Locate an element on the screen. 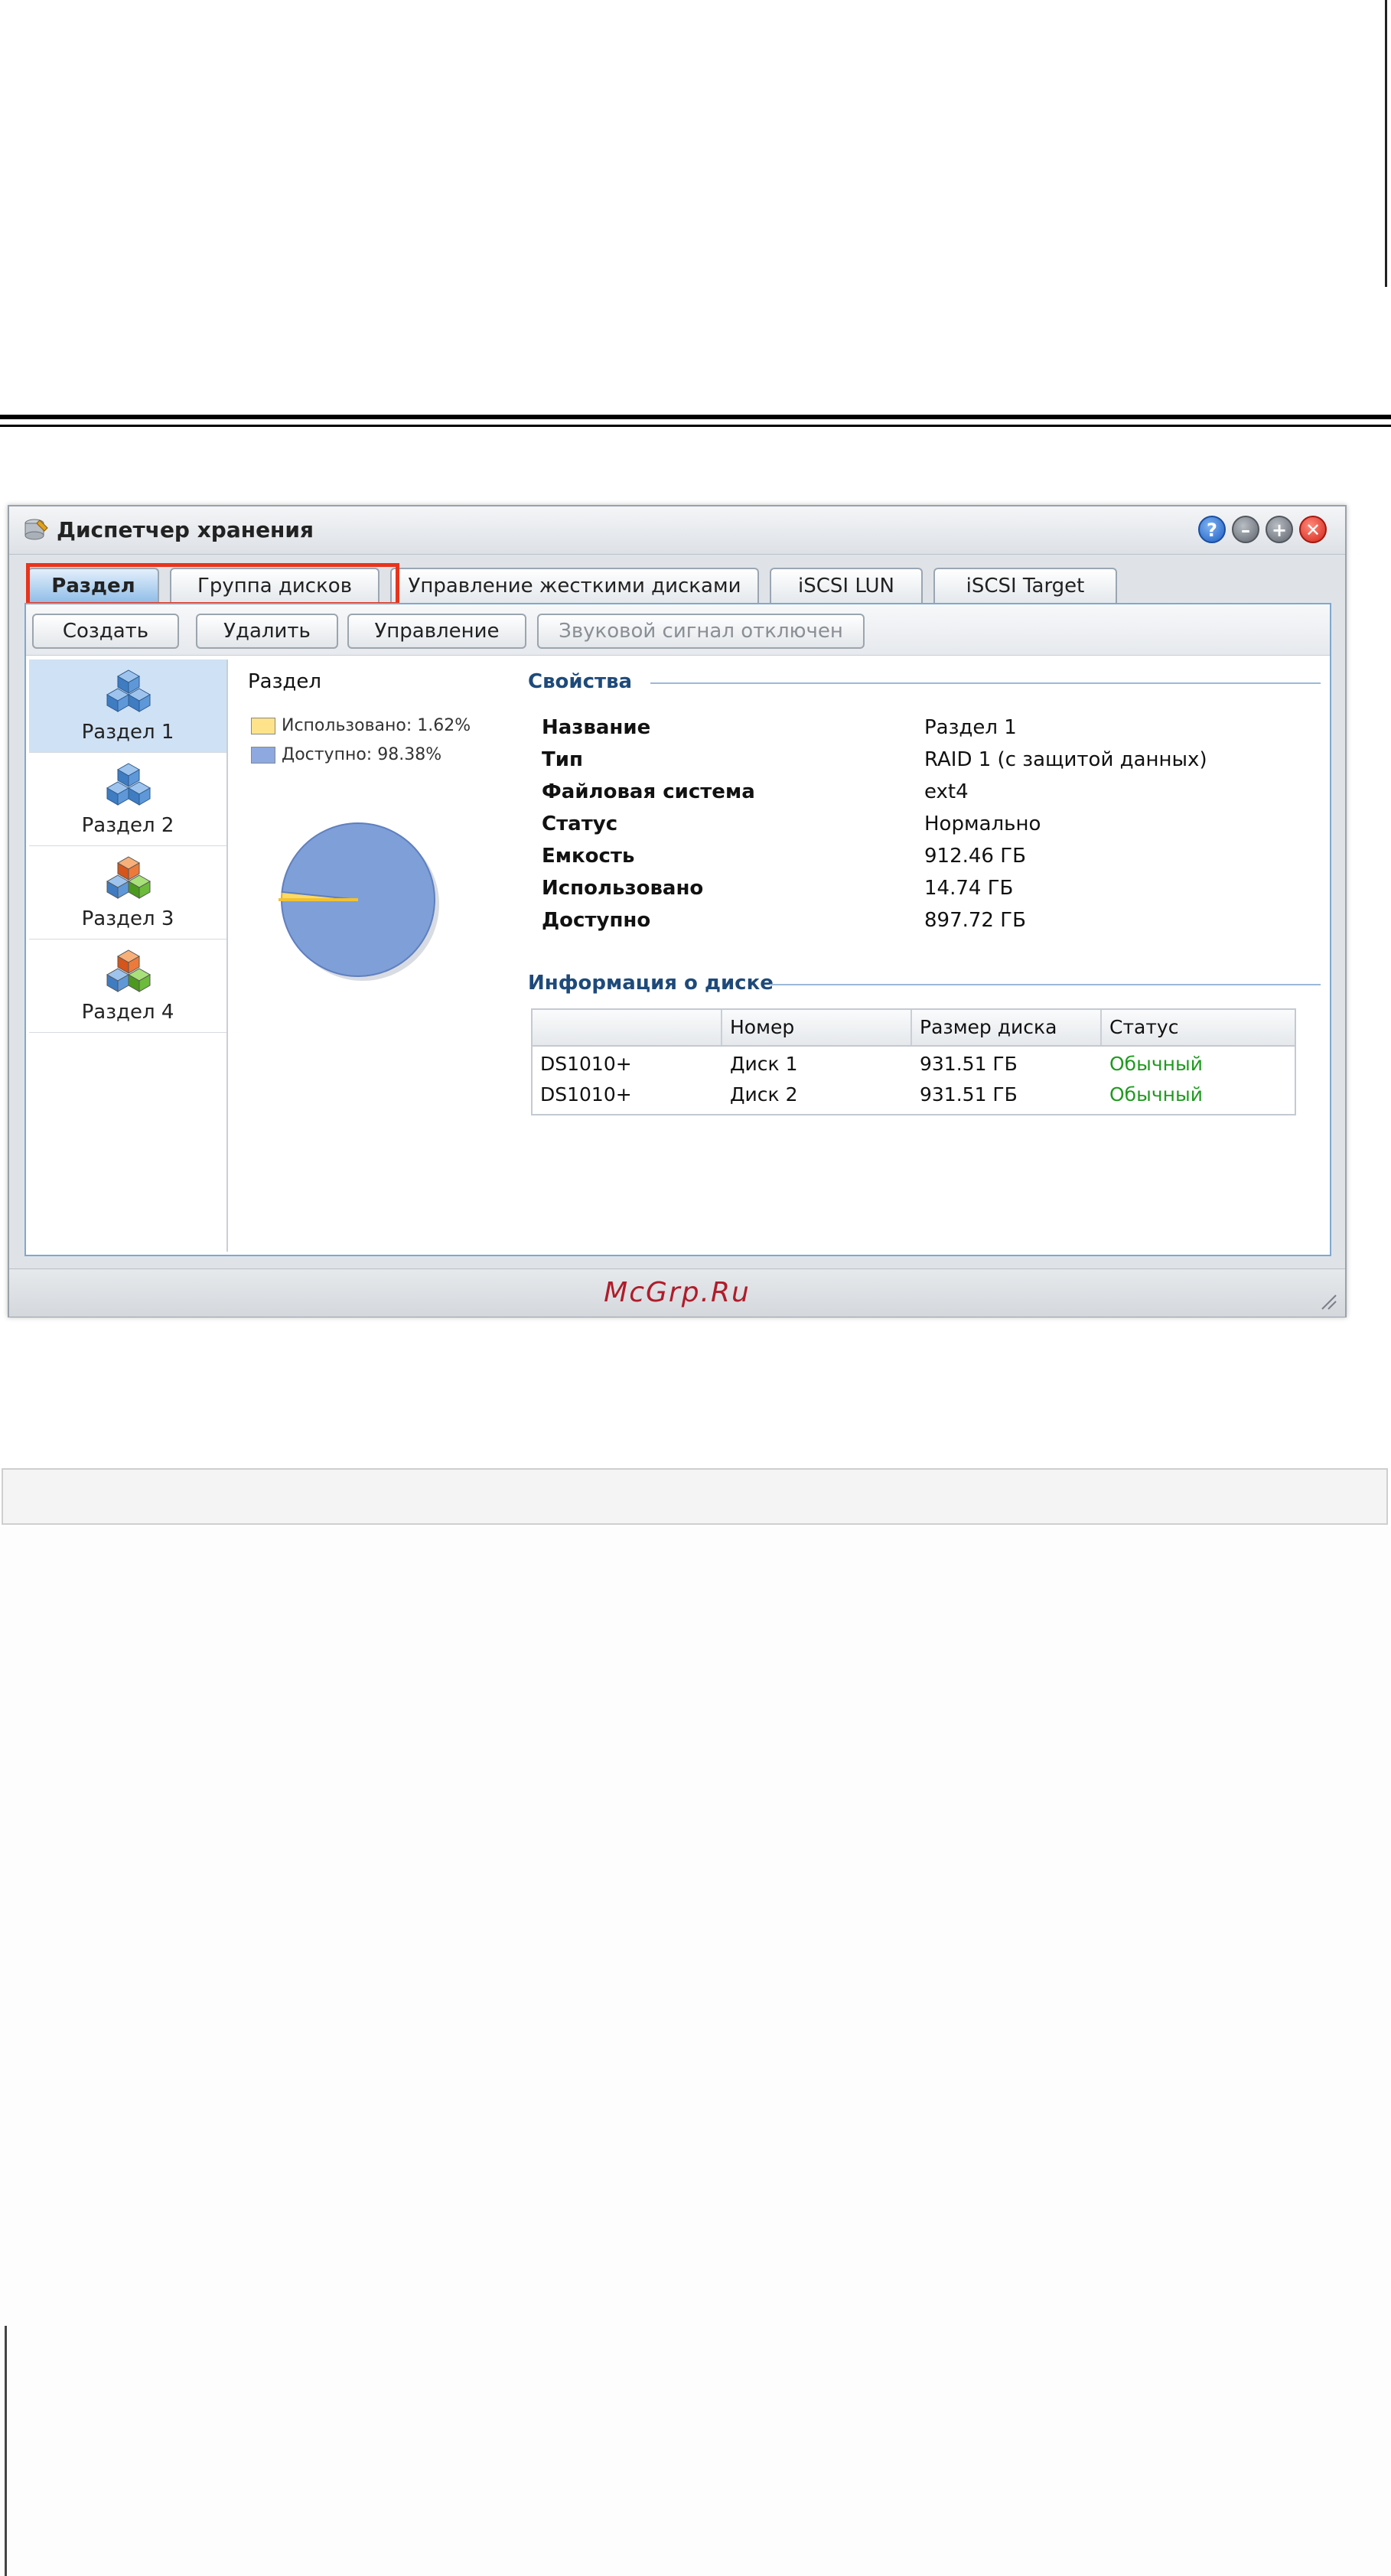  storage-manager-icon is located at coordinates (36, 530).